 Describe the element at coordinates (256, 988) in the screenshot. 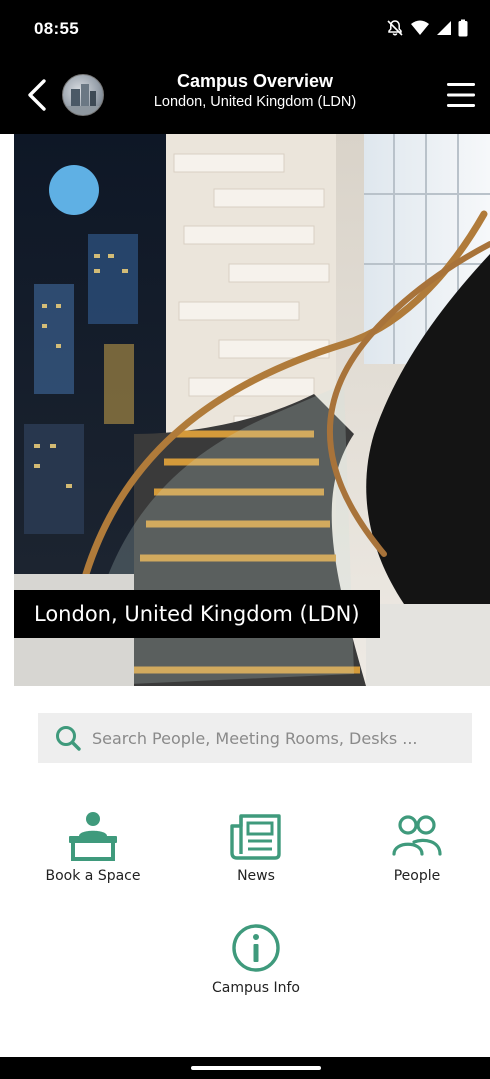

I see `campus-info-label: Campus Info` at that location.